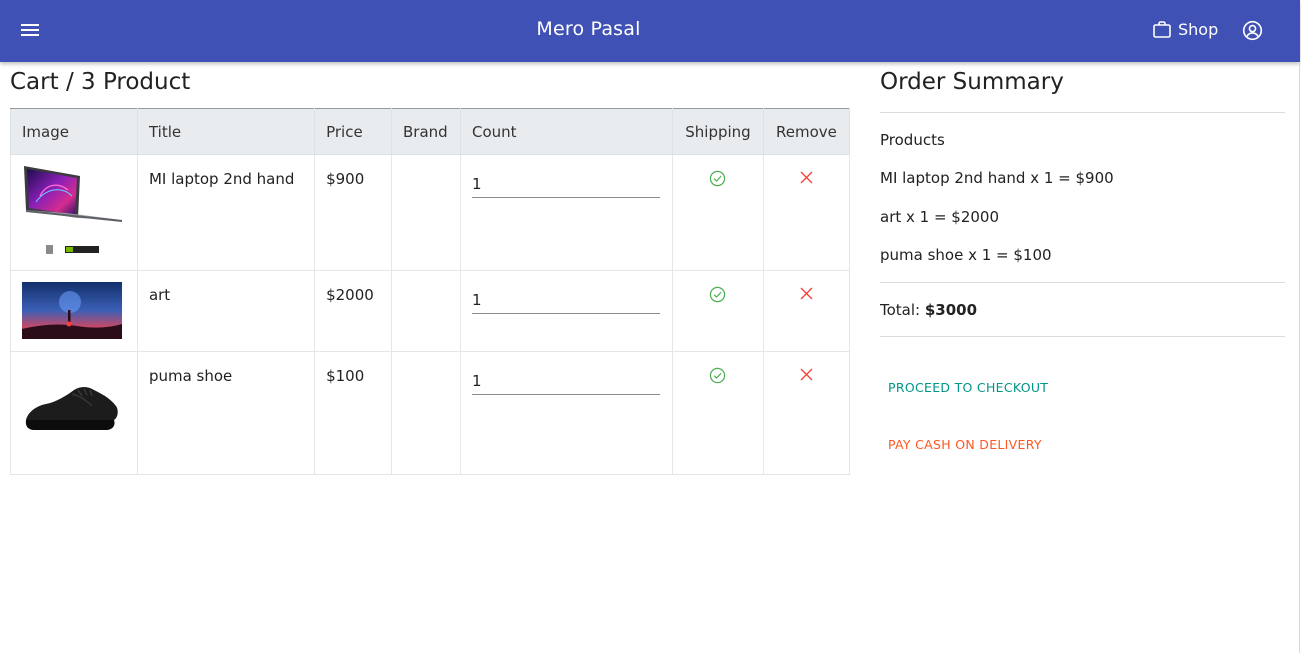  Describe the element at coordinates (426, 131) in the screenshot. I see `column-header-brand: Brand` at that location.